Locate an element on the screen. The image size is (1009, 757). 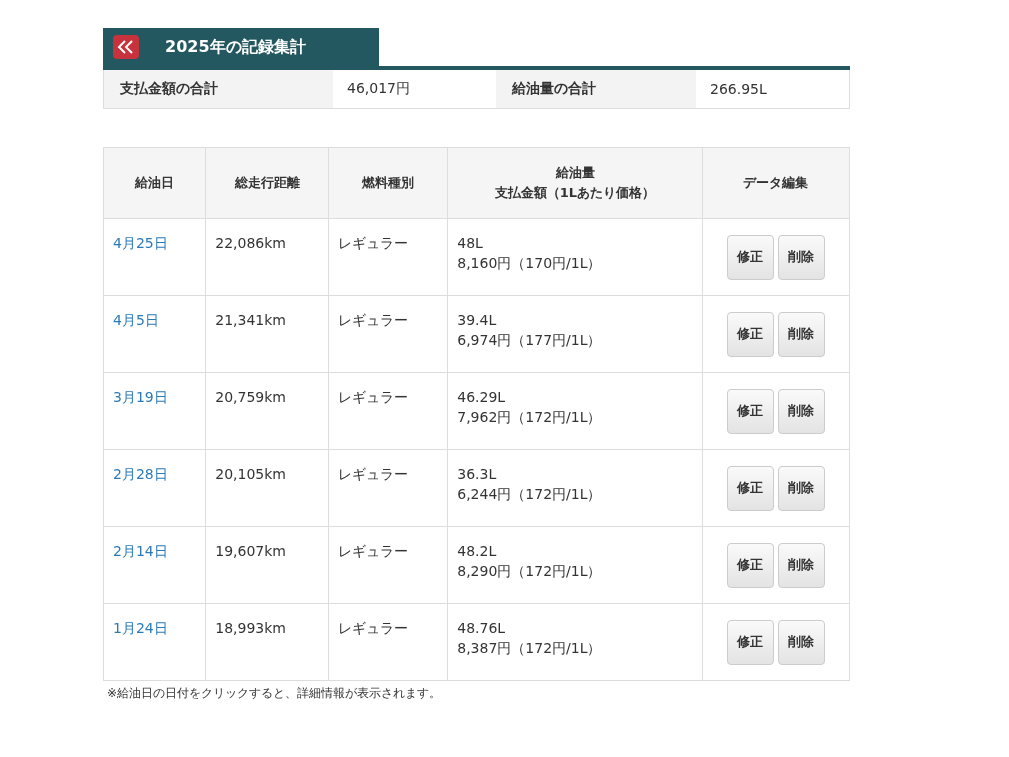
volume-text: 48L is located at coordinates (470, 243).